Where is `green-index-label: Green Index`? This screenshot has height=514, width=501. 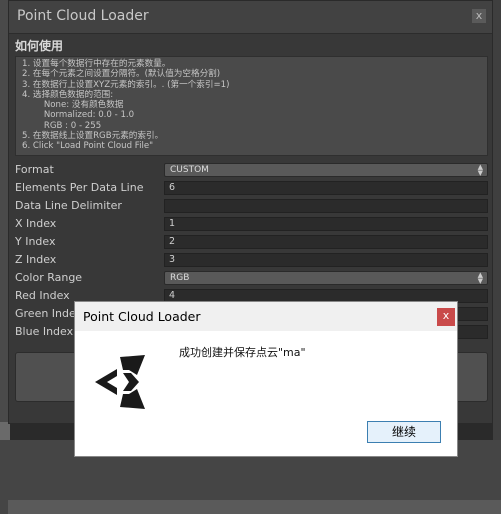 green-index-label: Green Index is located at coordinates (49, 313).